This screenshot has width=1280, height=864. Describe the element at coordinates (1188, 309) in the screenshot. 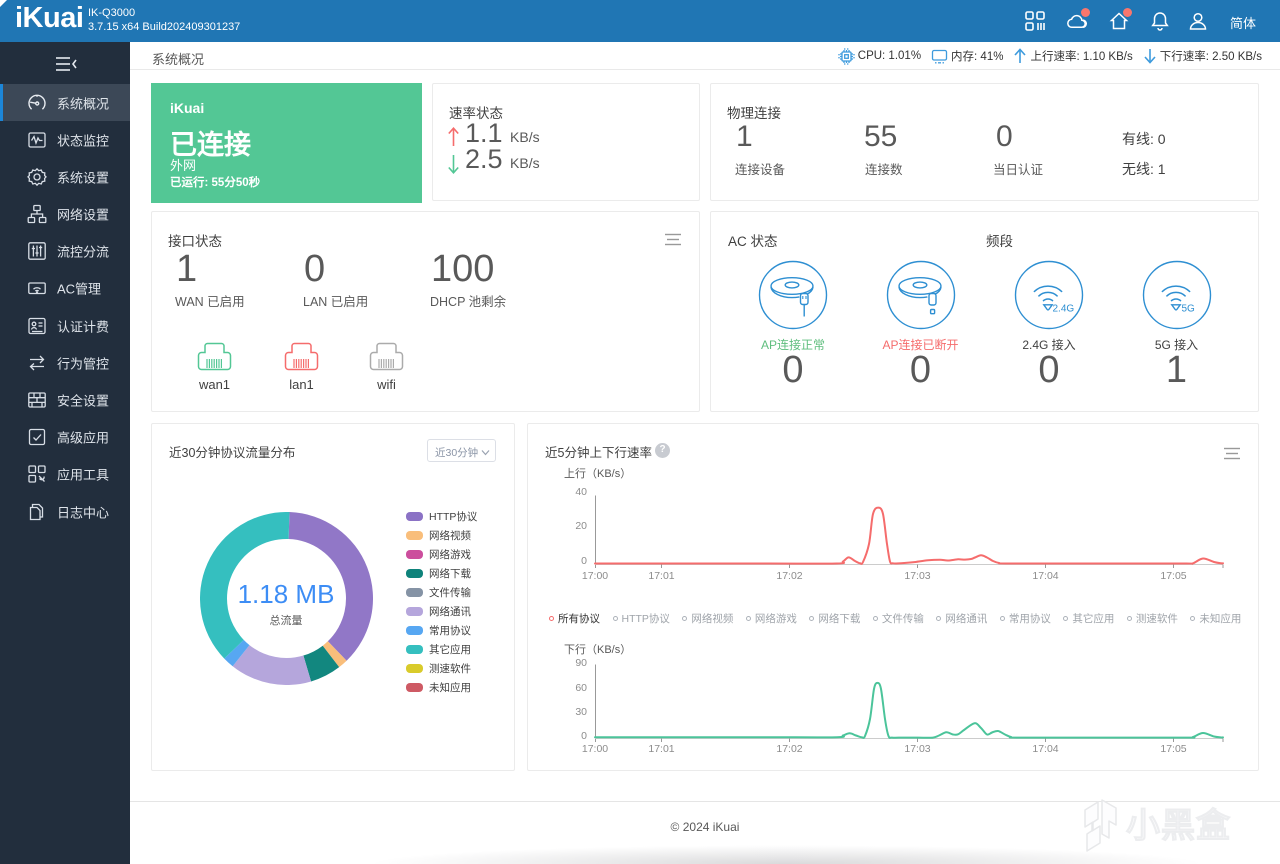

I see `svg-text: 5G` at that location.